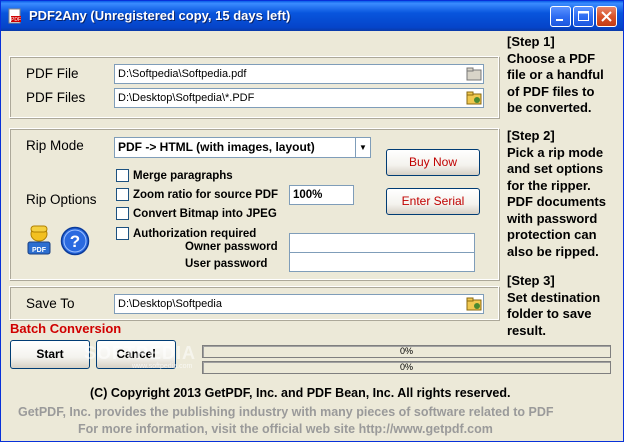 This screenshot has height=442, width=624. Describe the element at coordinates (555, 152) in the screenshot. I see `step2-line: Pick a rip mode` at that location.